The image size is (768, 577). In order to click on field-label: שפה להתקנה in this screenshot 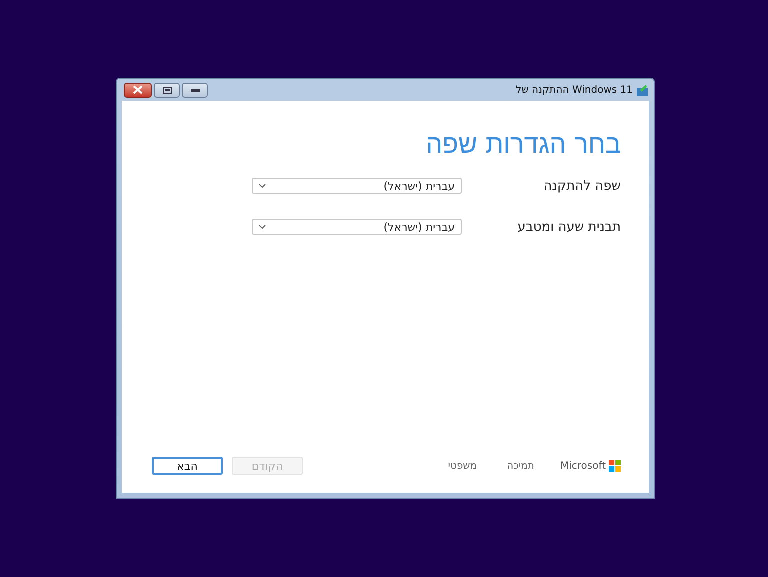, I will do `click(582, 186)`.